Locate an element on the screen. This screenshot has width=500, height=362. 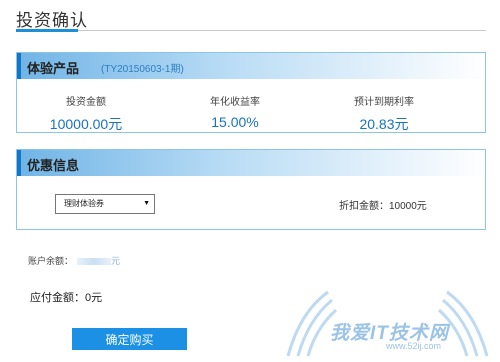
page-title: 投资确认 is located at coordinates (52, 20).